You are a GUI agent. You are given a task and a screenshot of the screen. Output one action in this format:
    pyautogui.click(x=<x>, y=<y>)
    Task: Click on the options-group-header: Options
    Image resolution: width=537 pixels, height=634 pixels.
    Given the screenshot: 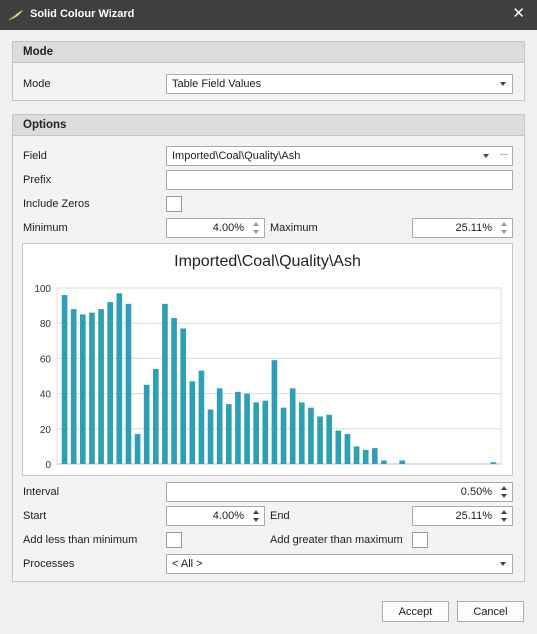 What is the action you would take?
    pyautogui.click(x=268, y=125)
    